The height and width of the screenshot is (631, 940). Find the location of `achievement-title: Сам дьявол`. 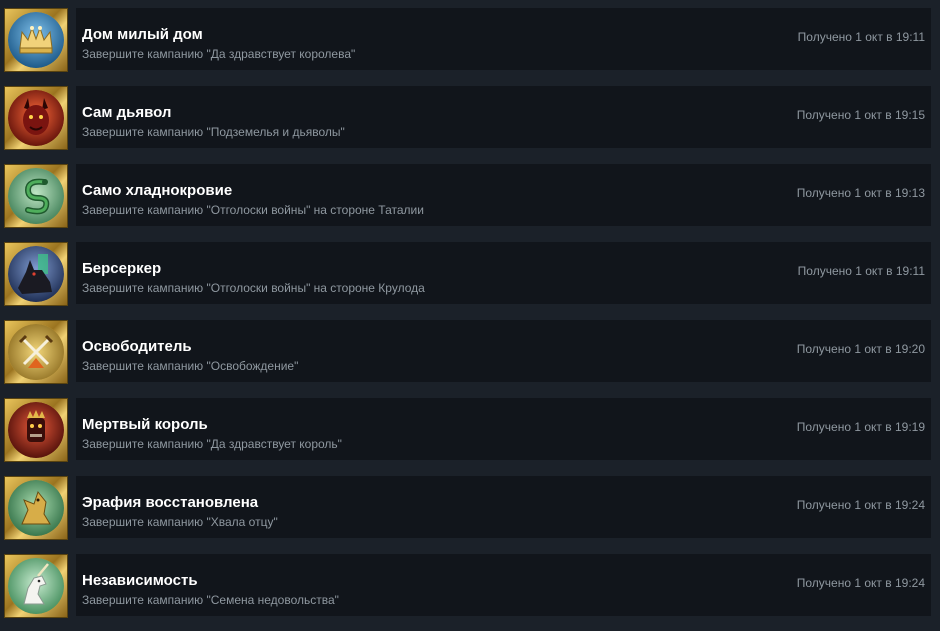

achievement-title: Сам дьявол is located at coordinates (127, 112).